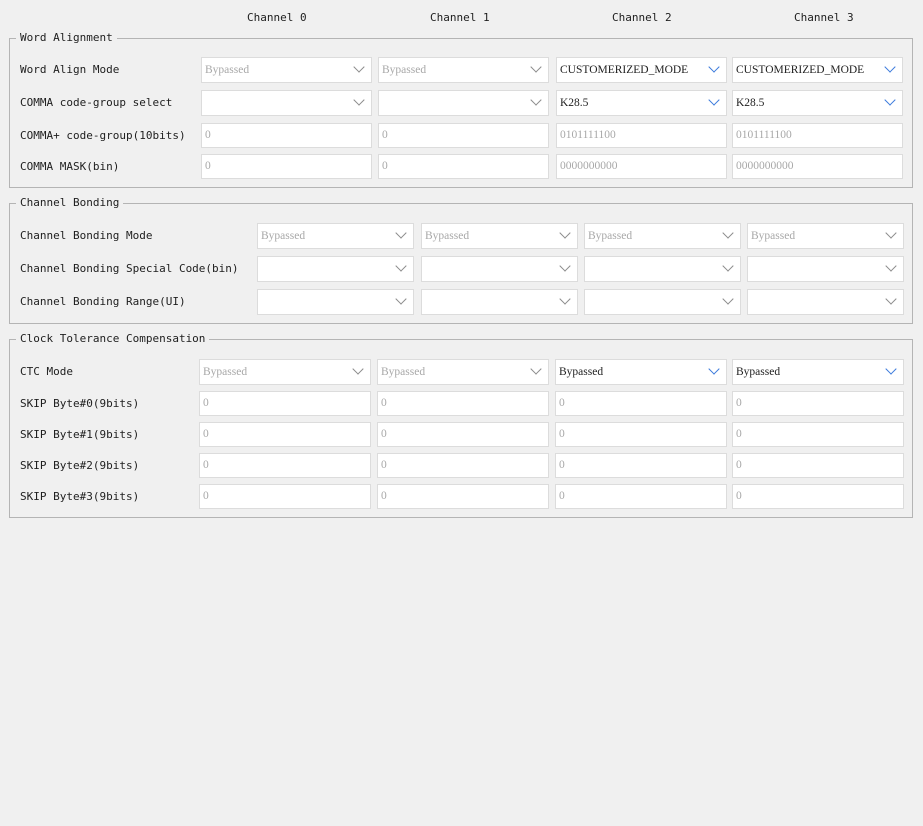  What do you see at coordinates (463, 496) in the screenshot?
I see `skip-byte-3-9bits-channel-1-field: 0` at bounding box center [463, 496].